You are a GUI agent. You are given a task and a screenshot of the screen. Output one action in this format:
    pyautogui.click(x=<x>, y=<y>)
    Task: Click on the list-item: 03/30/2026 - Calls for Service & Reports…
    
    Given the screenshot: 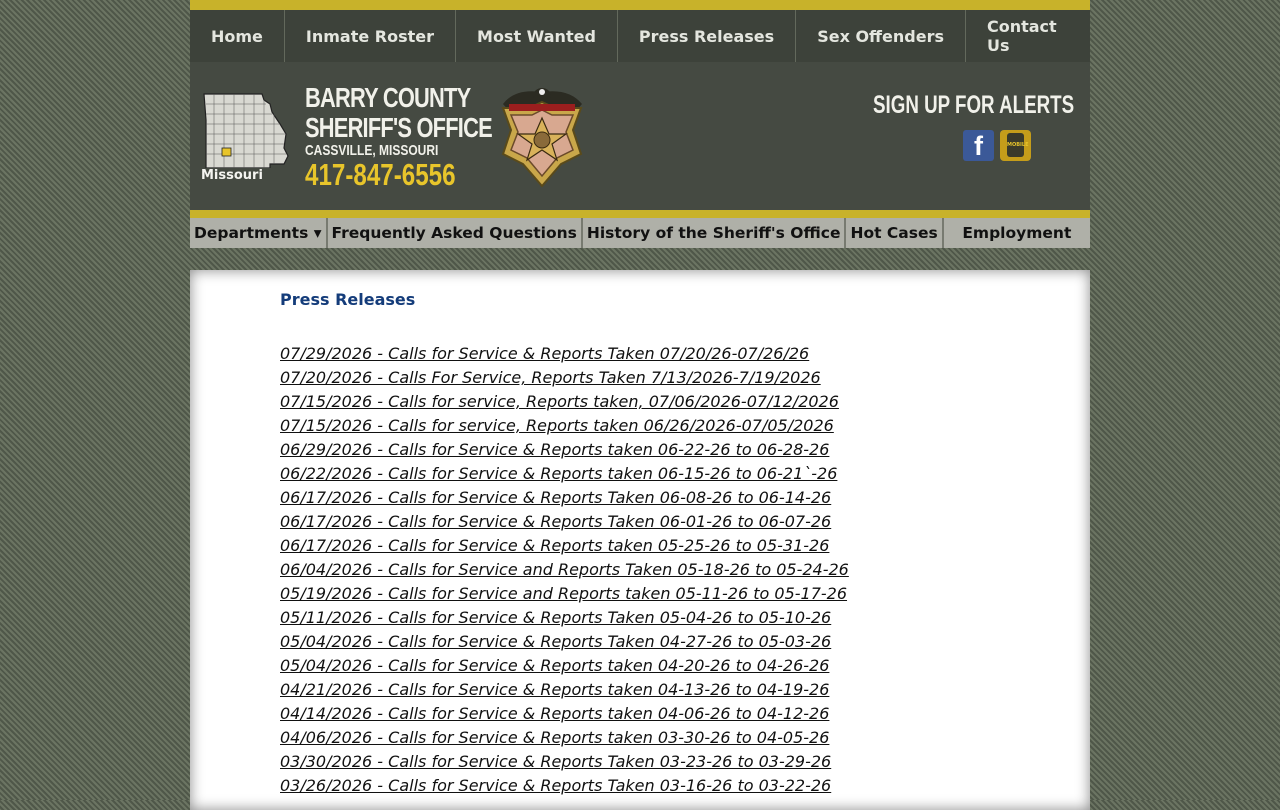 What is the action you would take?
    pyautogui.click(x=564, y=762)
    